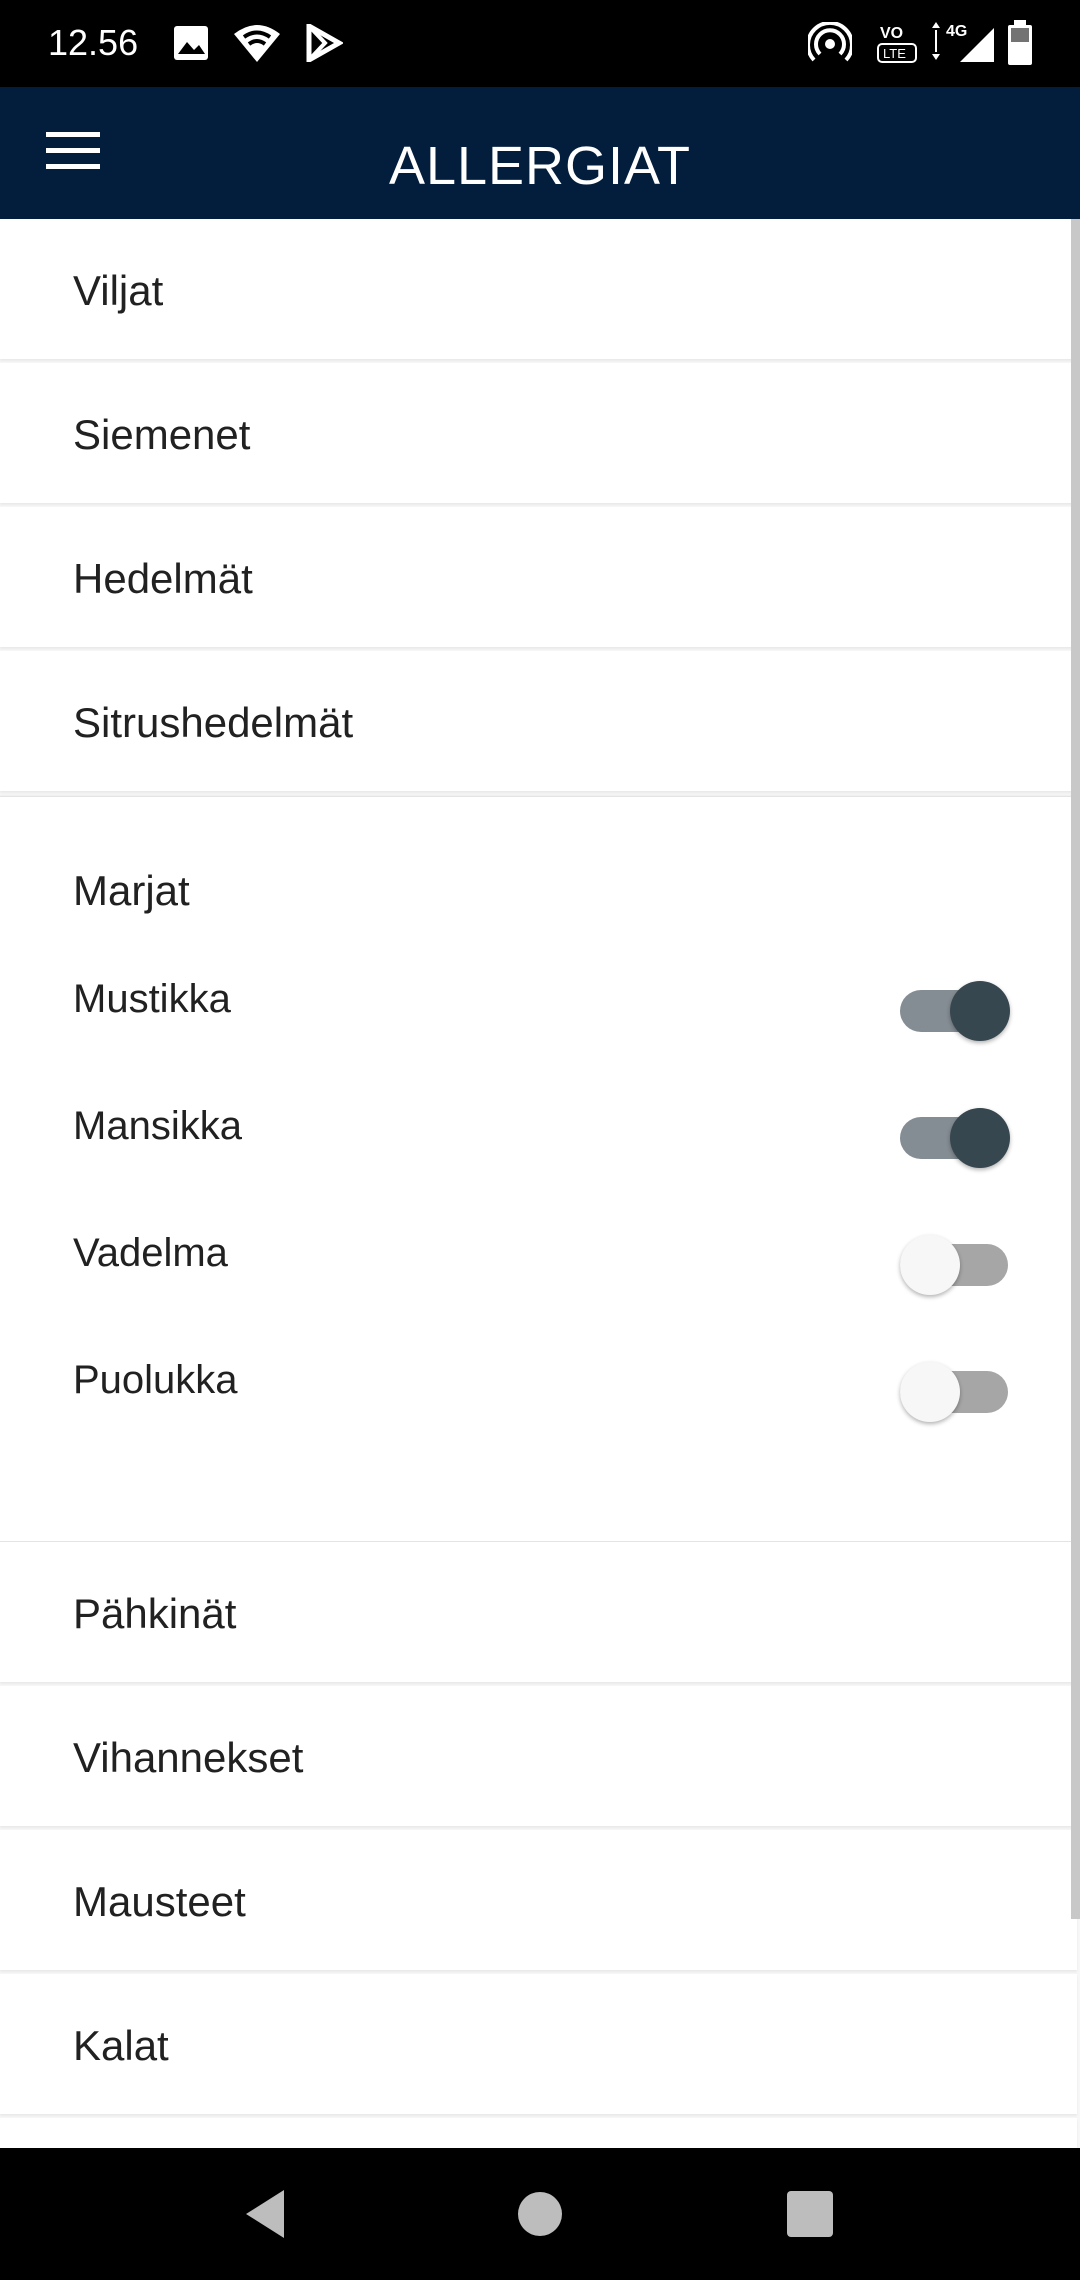 This screenshot has height=2280, width=1080. I want to click on category-row-mausteet: Mausteet, so click(538, 1900).